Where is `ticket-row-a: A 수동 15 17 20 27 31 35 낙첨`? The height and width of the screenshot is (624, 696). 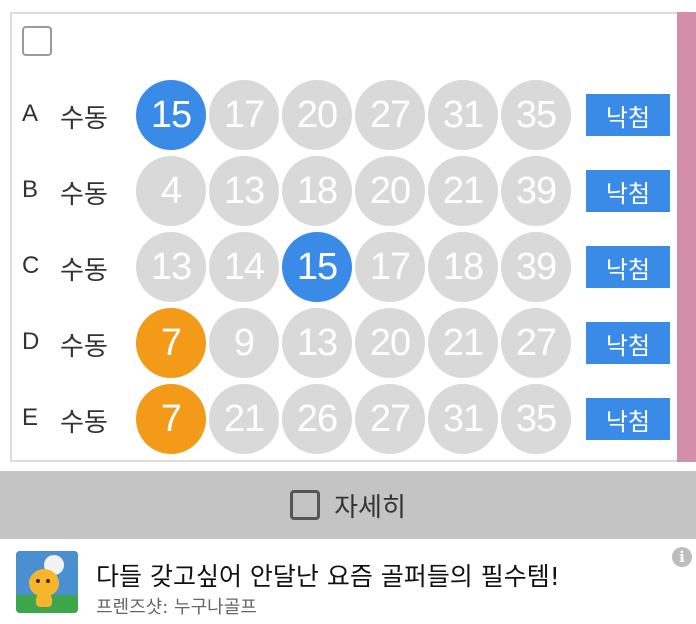 ticket-row-a: A 수동 15 17 20 27 31 35 낙첨 is located at coordinates (347, 114).